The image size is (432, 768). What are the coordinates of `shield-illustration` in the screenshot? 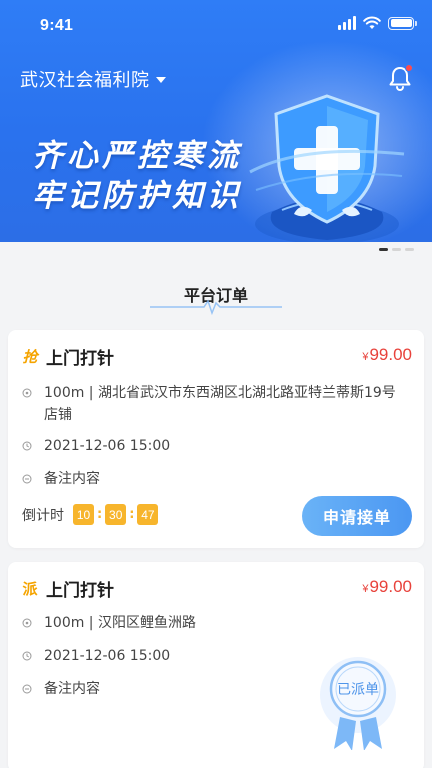 It's located at (327, 168).